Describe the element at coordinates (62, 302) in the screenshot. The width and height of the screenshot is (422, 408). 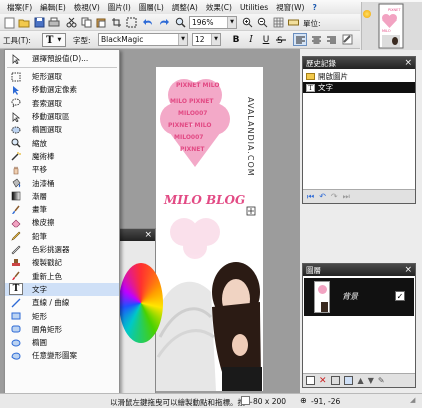
I see `tools-menu-item: 直線 / 曲線` at that location.